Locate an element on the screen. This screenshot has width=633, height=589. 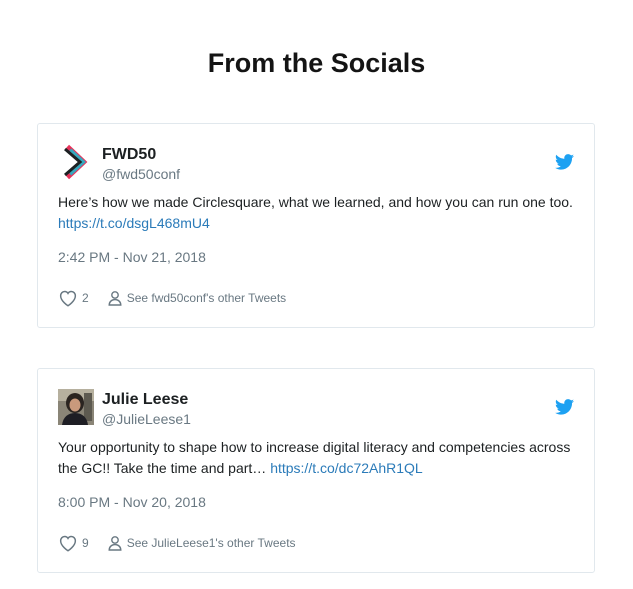
author-name: Julie Leese is located at coordinates (145, 400).